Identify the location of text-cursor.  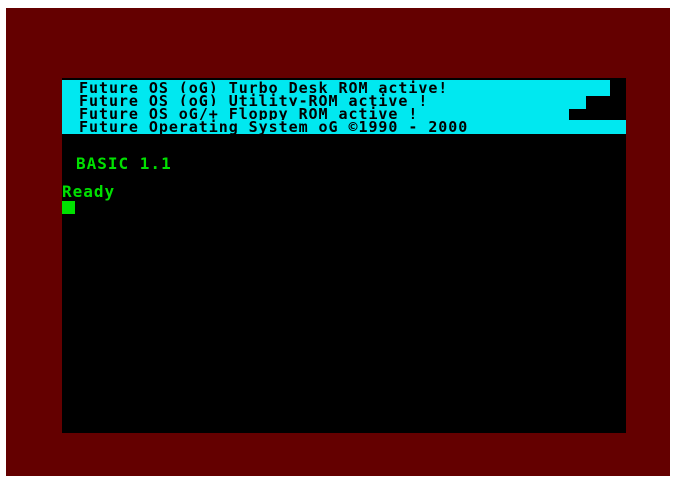
(68, 207).